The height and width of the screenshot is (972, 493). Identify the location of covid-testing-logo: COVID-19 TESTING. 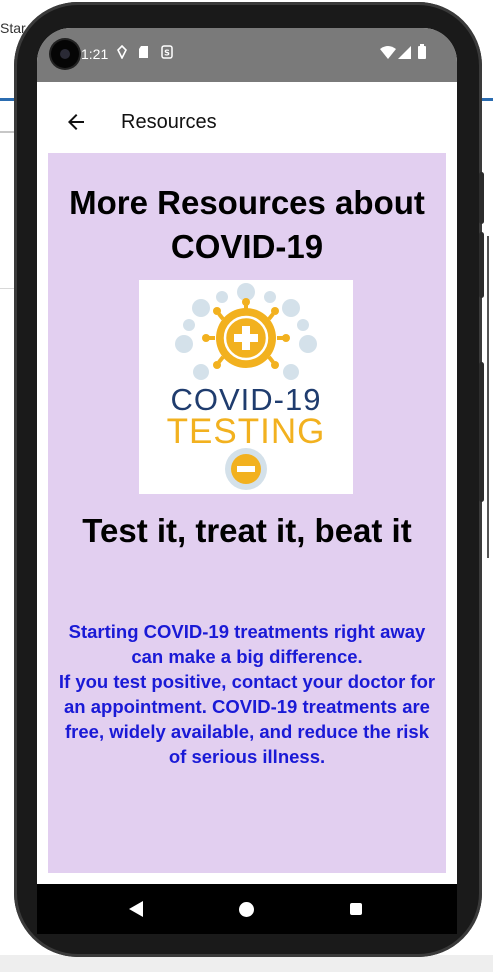
(246, 387).